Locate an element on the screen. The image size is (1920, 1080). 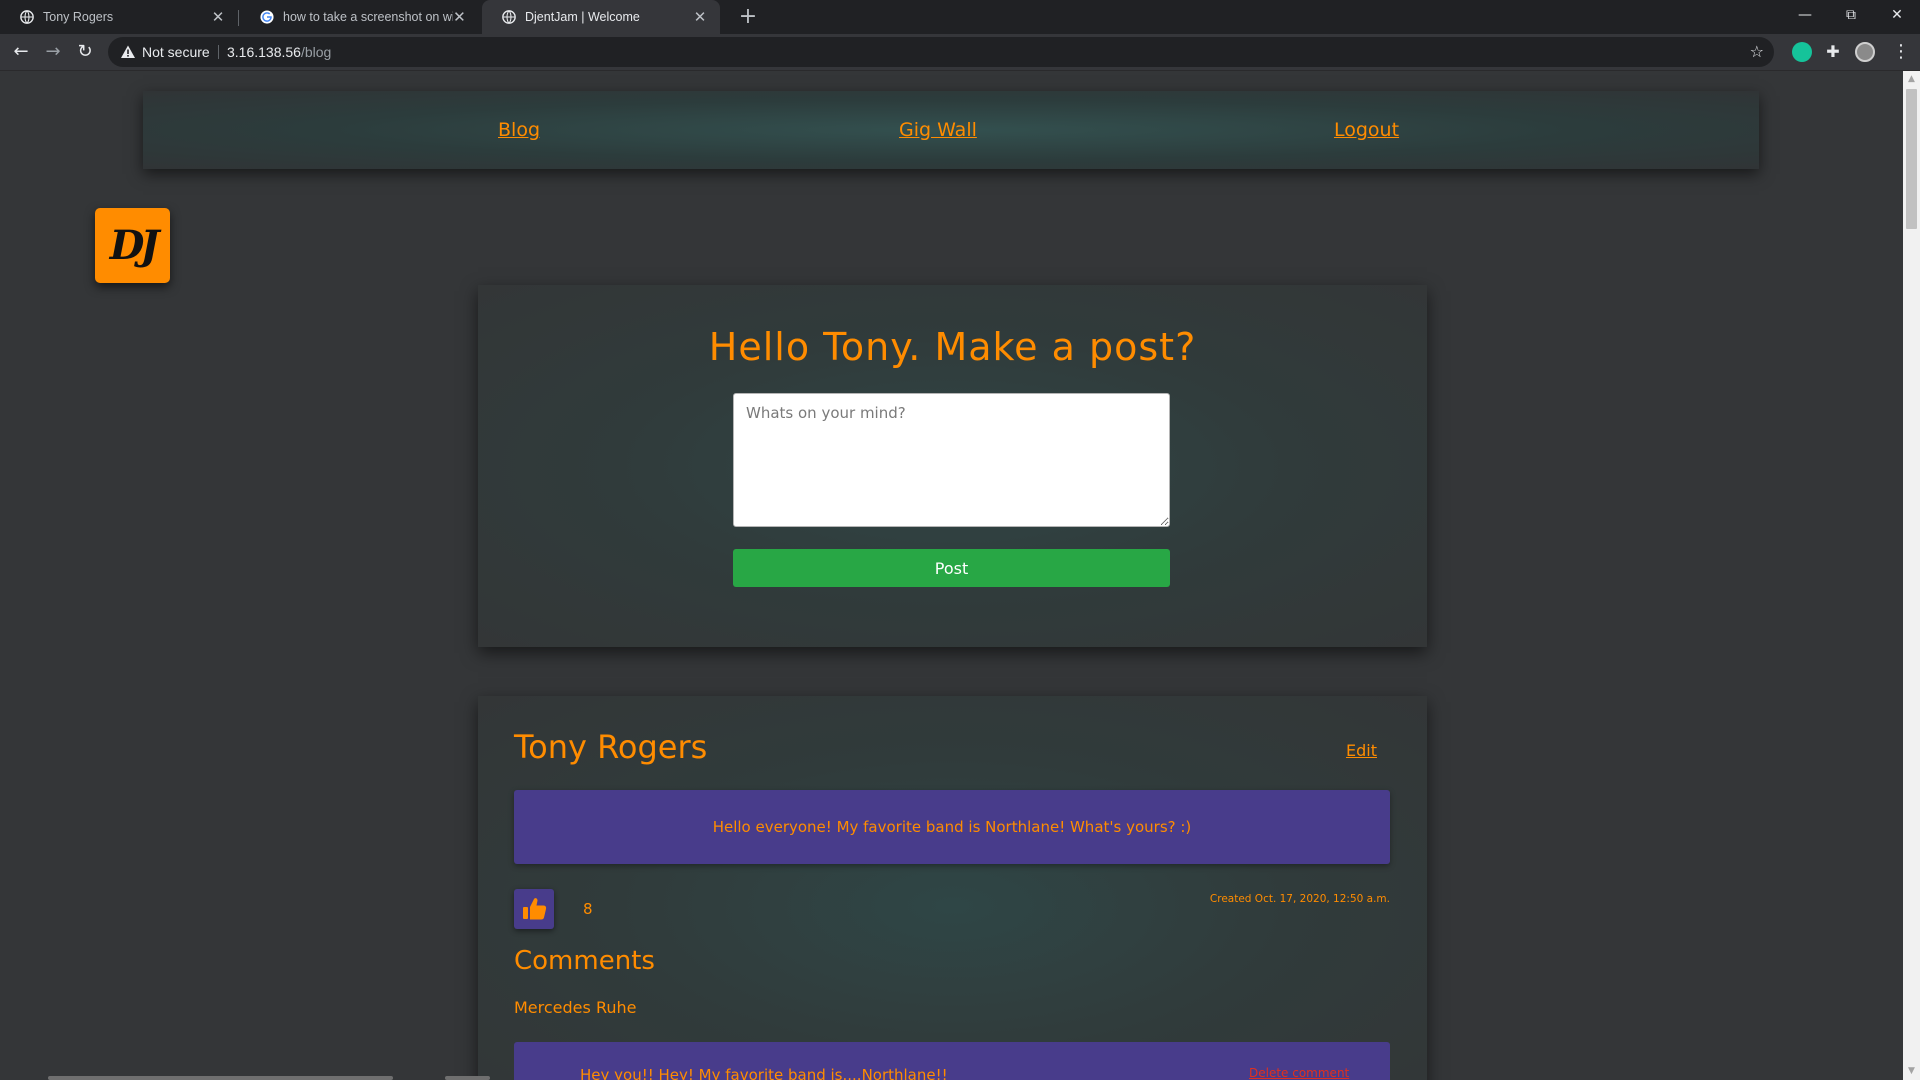
google-icon is located at coordinates (267, 17).